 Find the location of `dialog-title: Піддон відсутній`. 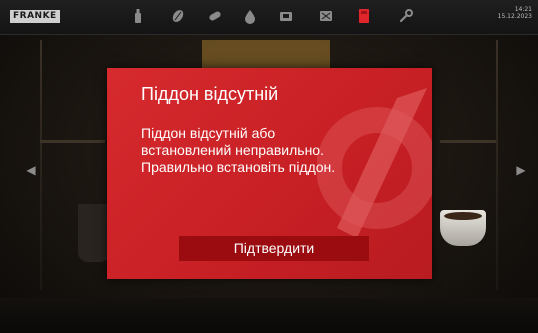

dialog-title: Піддон відсутній is located at coordinates (210, 94).